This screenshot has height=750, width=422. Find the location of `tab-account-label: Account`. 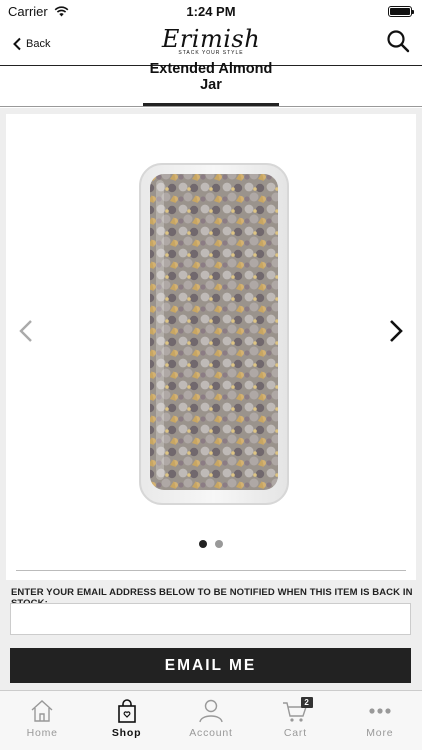

tab-account-label: Account is located at coordinates (211, 733).